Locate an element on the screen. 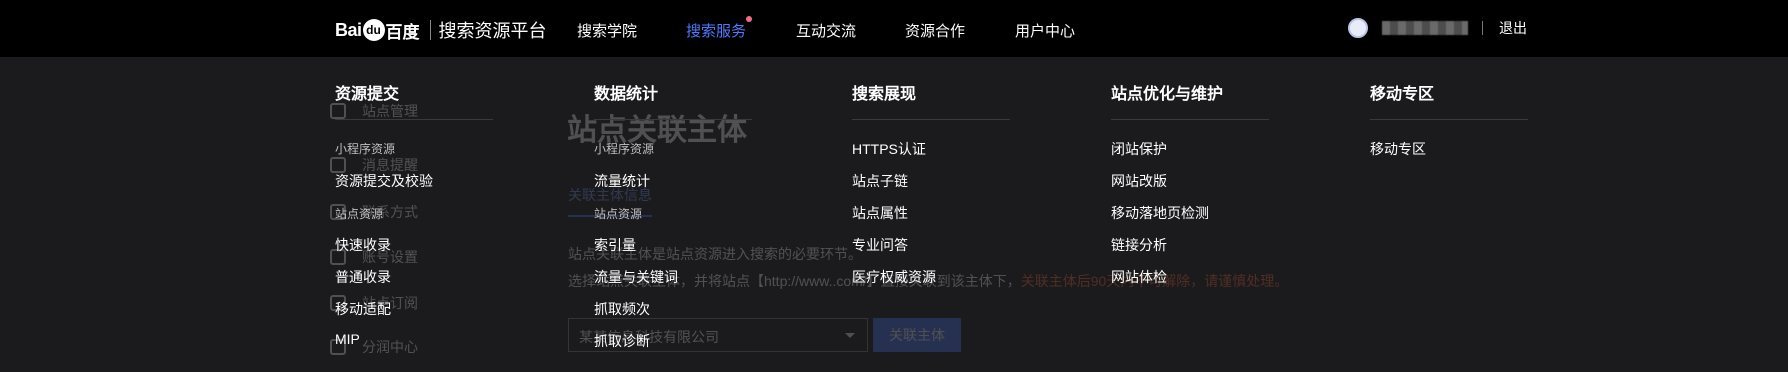 This screenshot has height=372, width=1788. baidu-paw-icon: du is located at coordinates (373, 30).